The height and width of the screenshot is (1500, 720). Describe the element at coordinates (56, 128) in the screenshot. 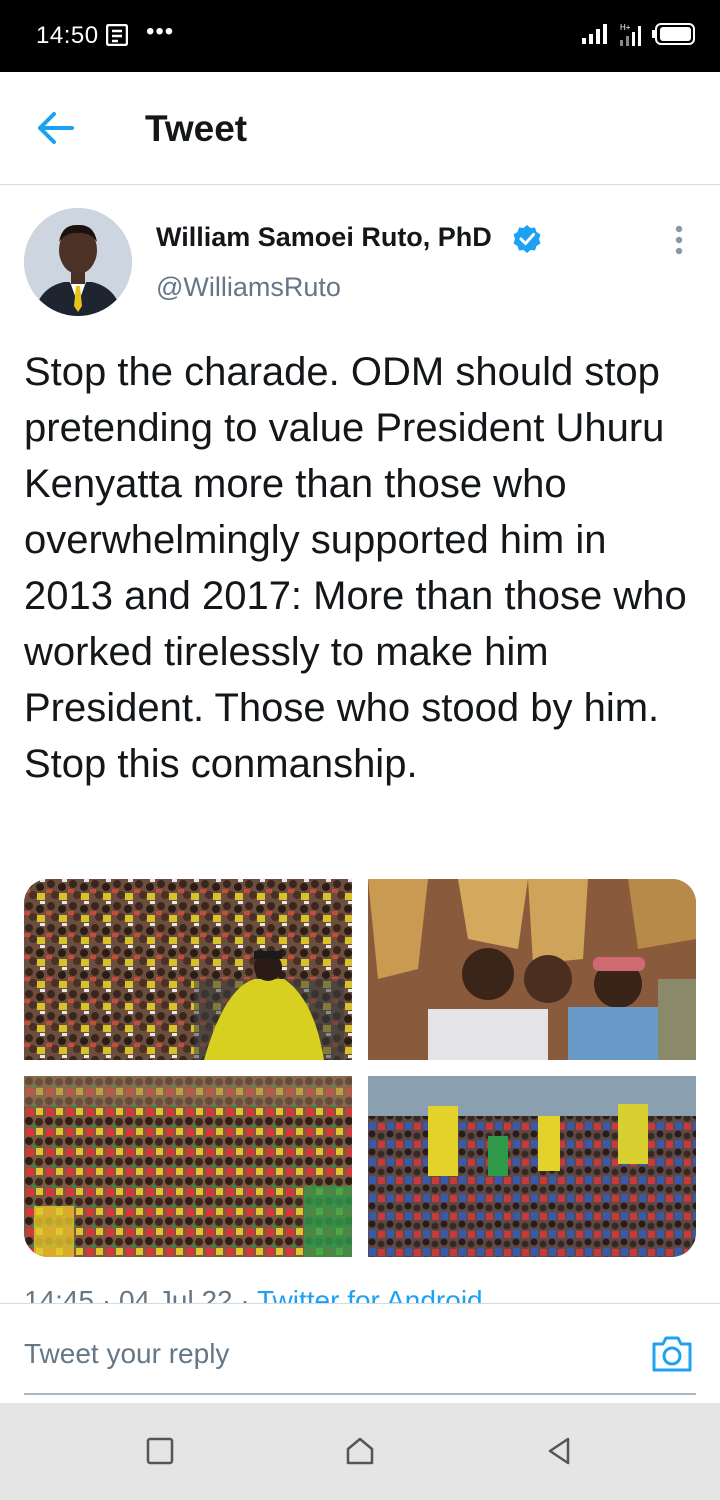

I see `back-arrow-icon` at that location.